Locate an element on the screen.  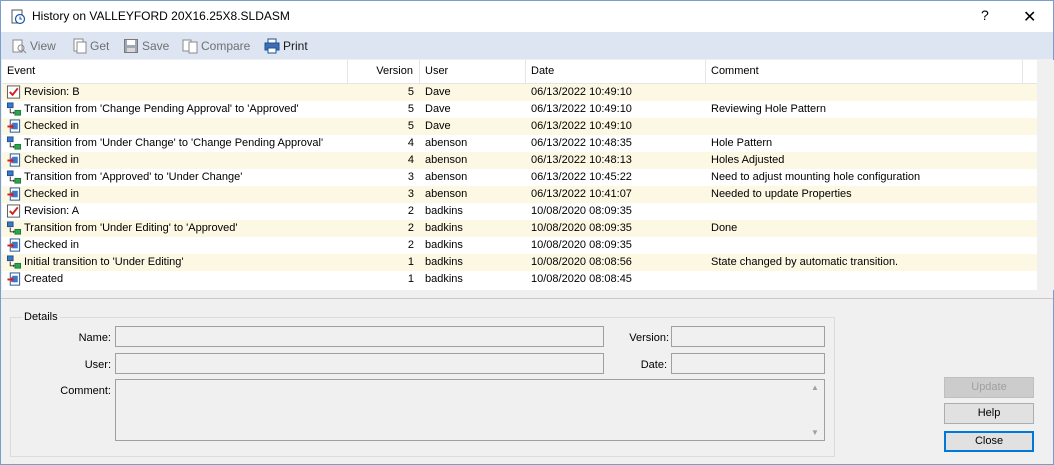
view-button: View is located at coordinates (33, 45).